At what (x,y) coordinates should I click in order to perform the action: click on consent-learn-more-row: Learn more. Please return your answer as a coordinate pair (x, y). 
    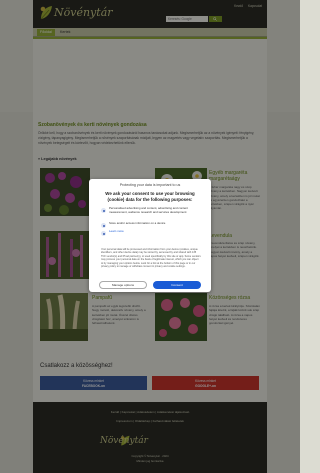
    Looking at the image, I should click on (152, 234).